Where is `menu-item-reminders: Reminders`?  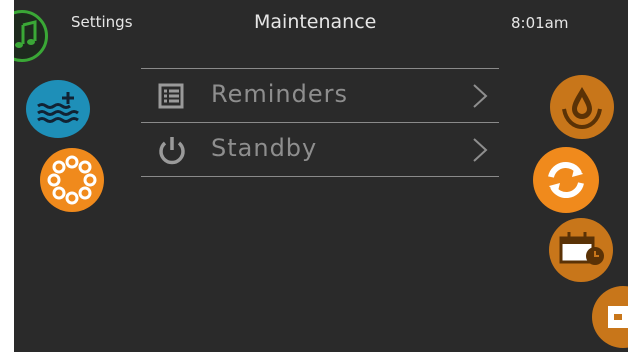
menu-item-reminders: Reminders is located at coordinates (320, 95).